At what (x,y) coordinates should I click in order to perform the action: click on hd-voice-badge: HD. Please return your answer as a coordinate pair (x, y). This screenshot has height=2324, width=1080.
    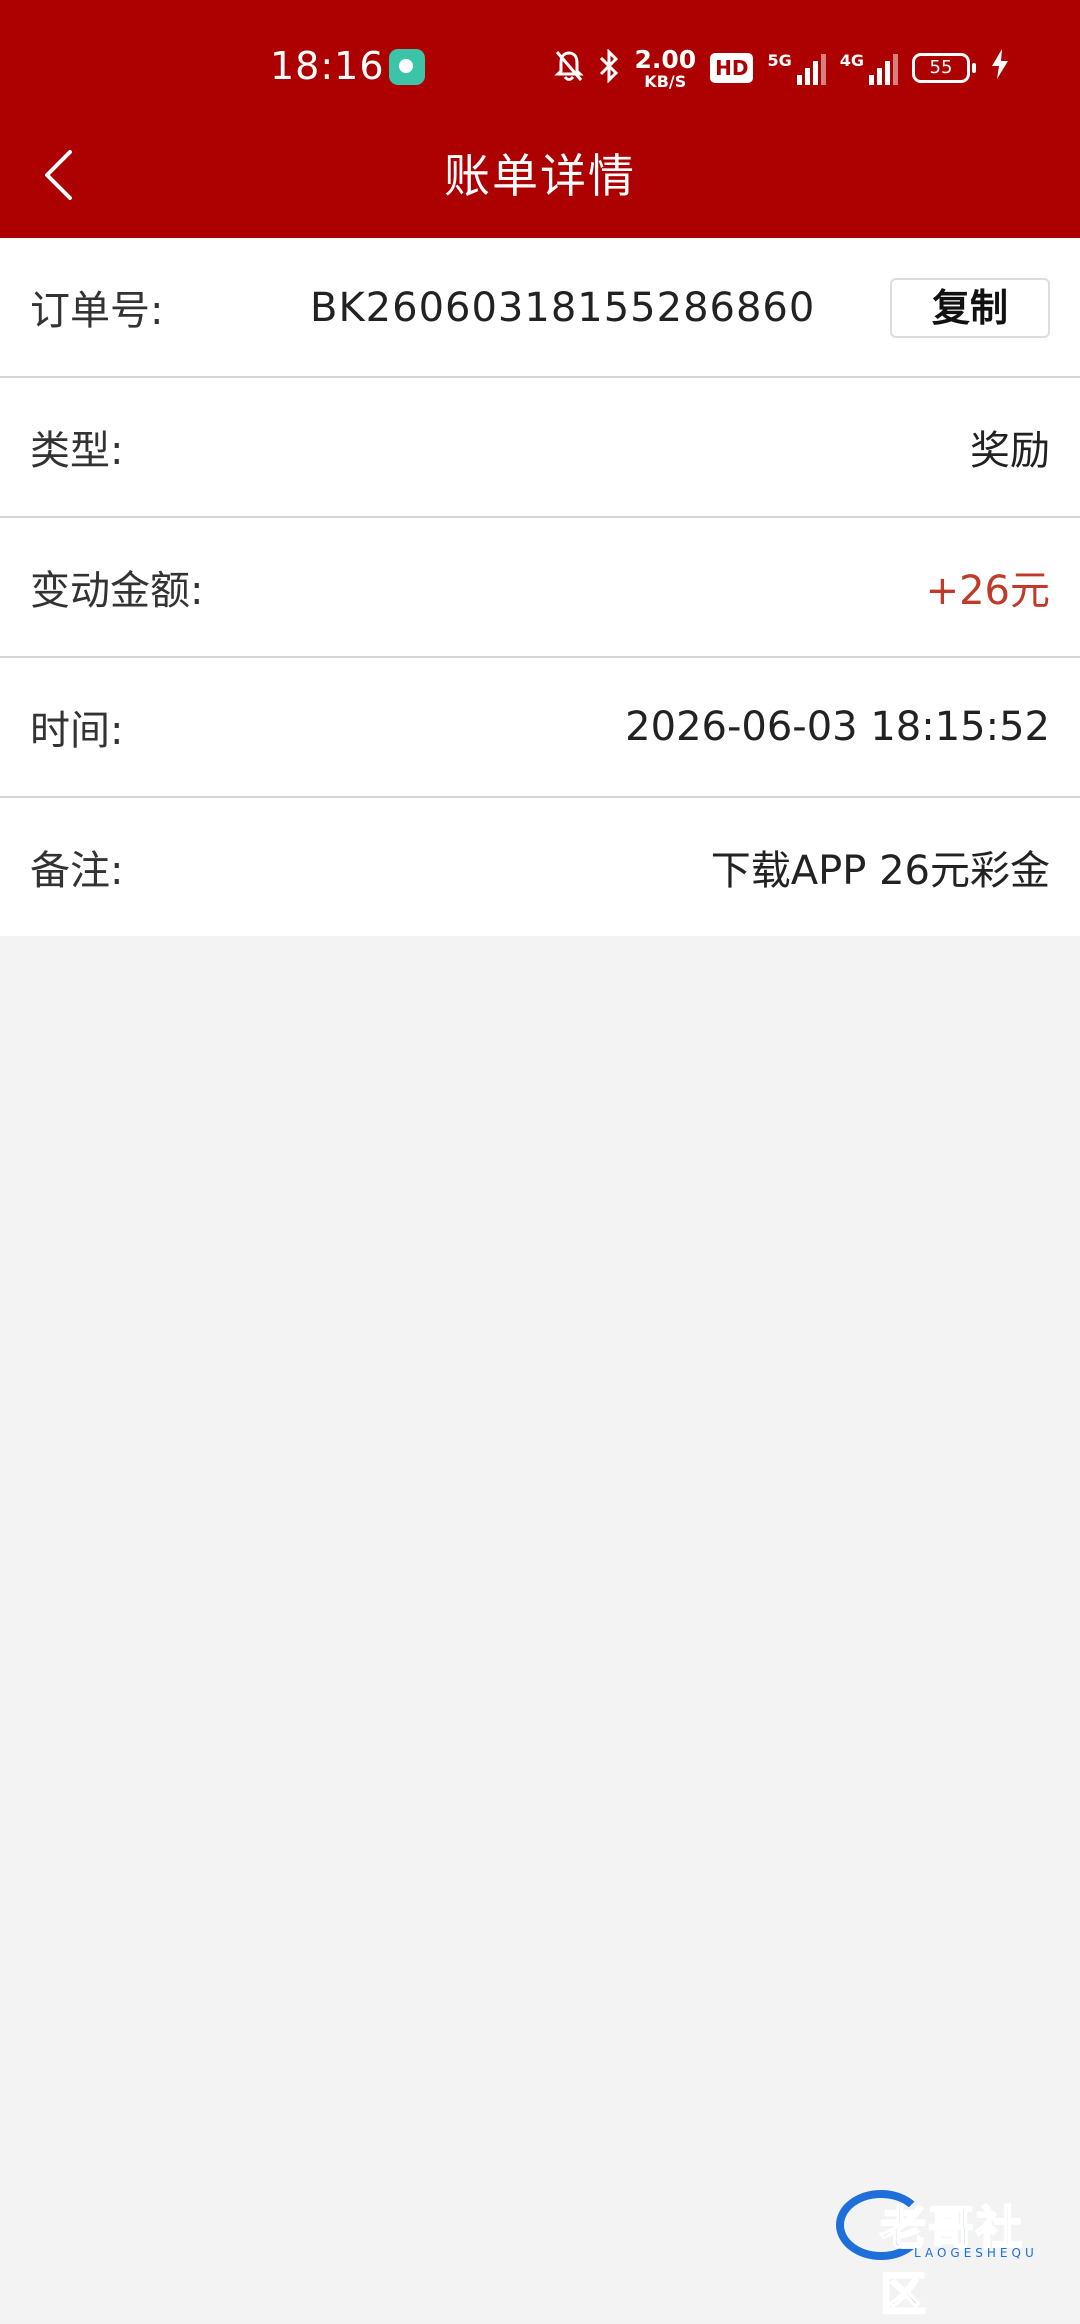
    Looking at the image, I should click on (731, 68).